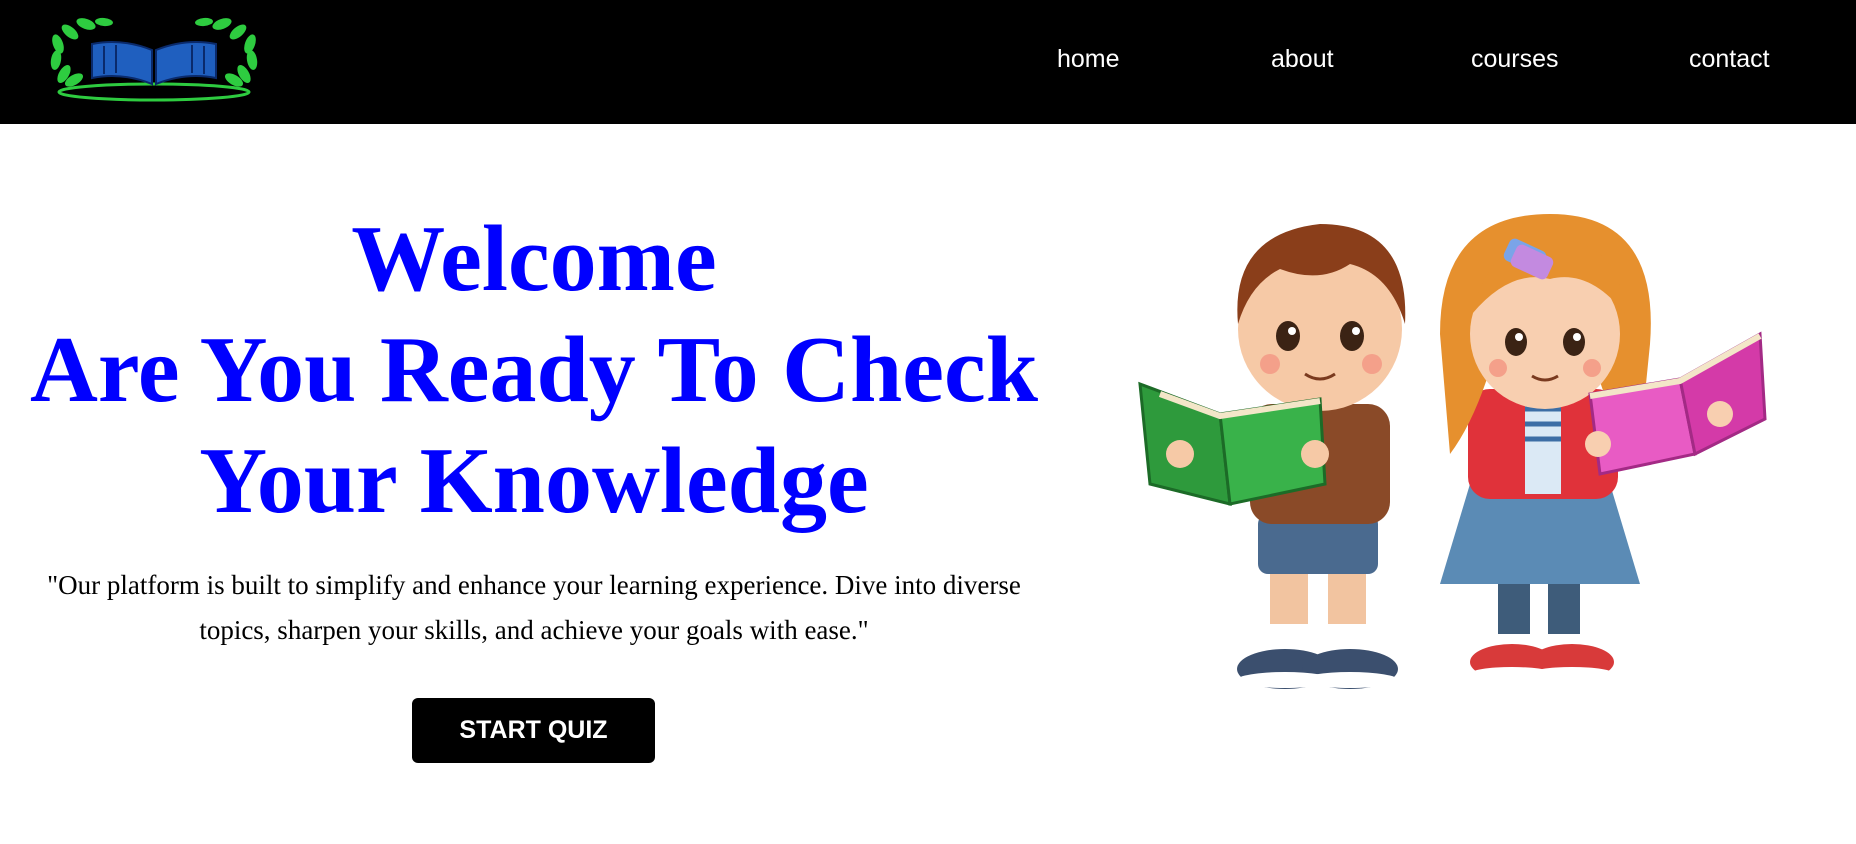 This screenshot has height=844, width=1856. I want to click on nav-link-about: about, so click(1302, 59).